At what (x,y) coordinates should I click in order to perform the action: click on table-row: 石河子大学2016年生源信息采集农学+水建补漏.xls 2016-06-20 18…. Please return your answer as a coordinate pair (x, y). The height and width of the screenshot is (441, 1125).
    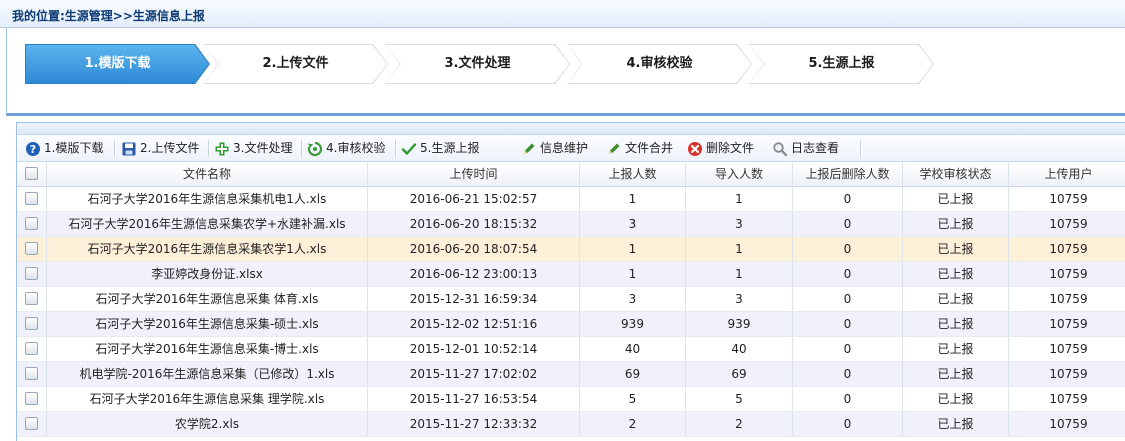
    Looking at the image, I should click on (571, 224).